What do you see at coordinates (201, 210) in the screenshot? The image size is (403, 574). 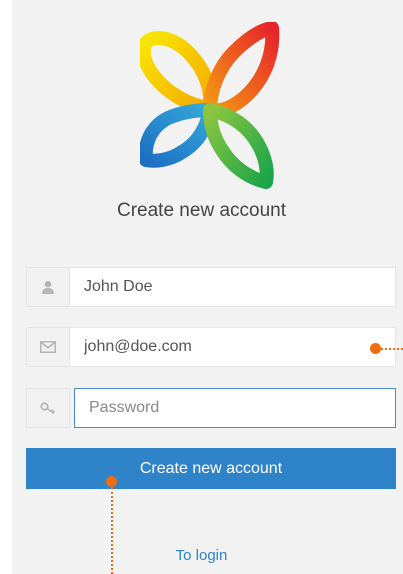 I see `page-title: Create new account` at bounding box center [201, 210].